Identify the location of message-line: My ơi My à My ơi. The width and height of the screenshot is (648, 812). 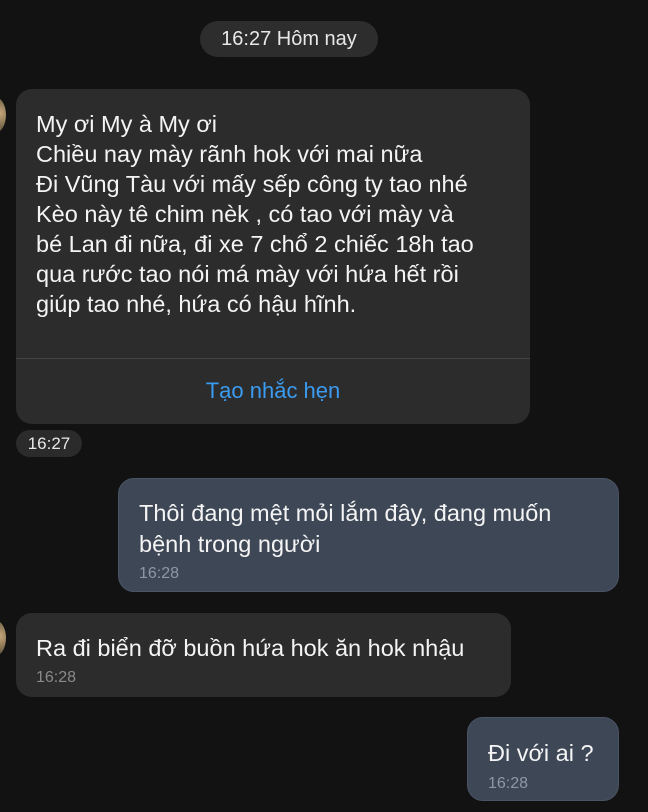
(126, 124).